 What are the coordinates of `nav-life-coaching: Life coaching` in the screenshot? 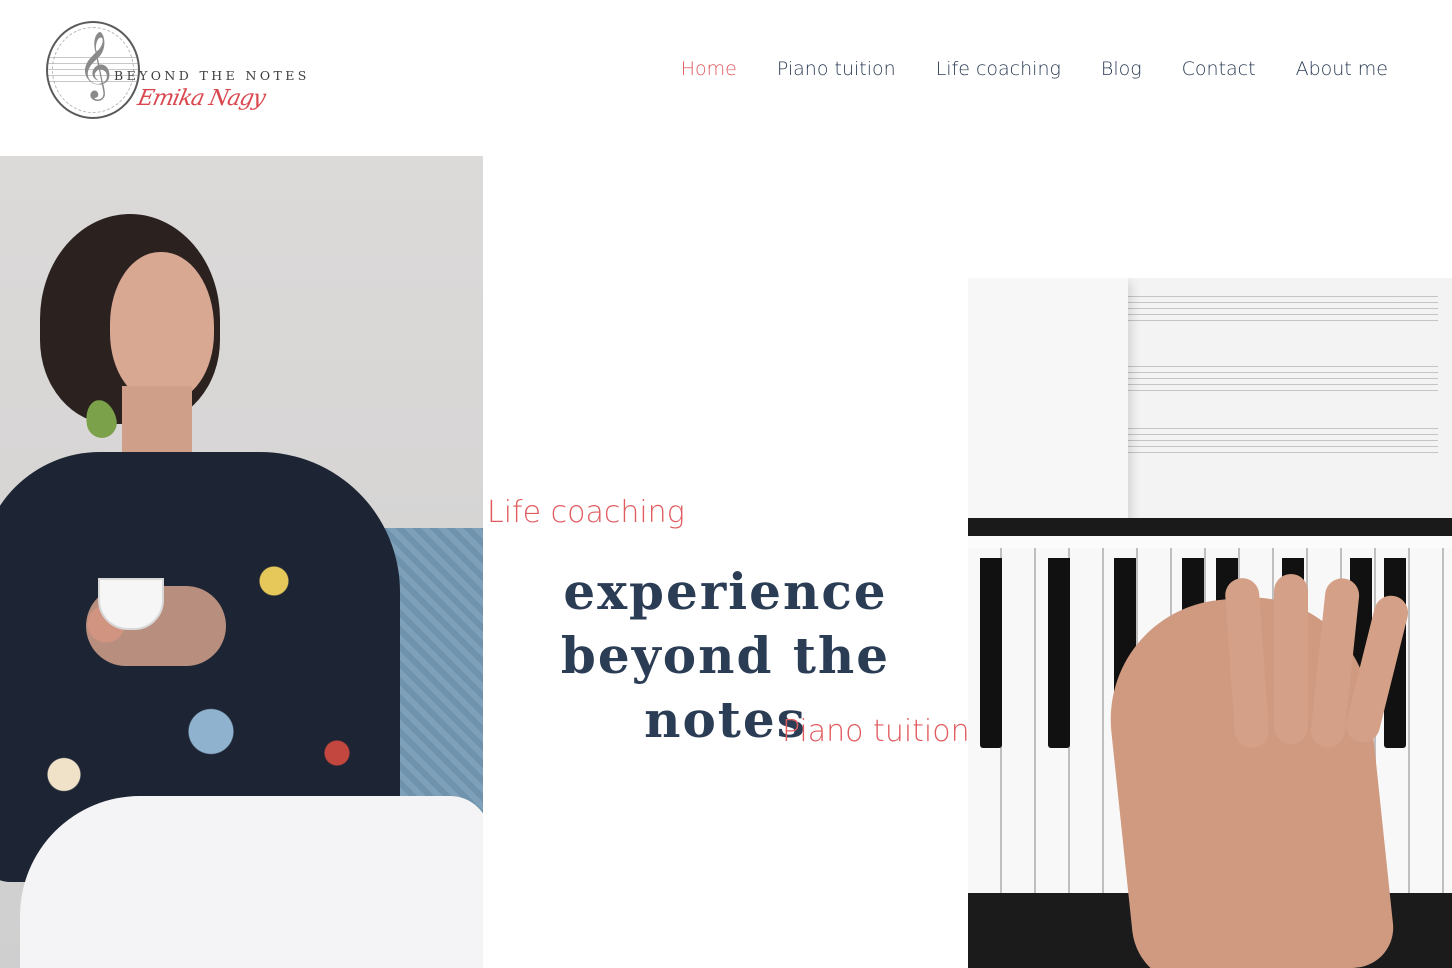 It's located at (998, 69).